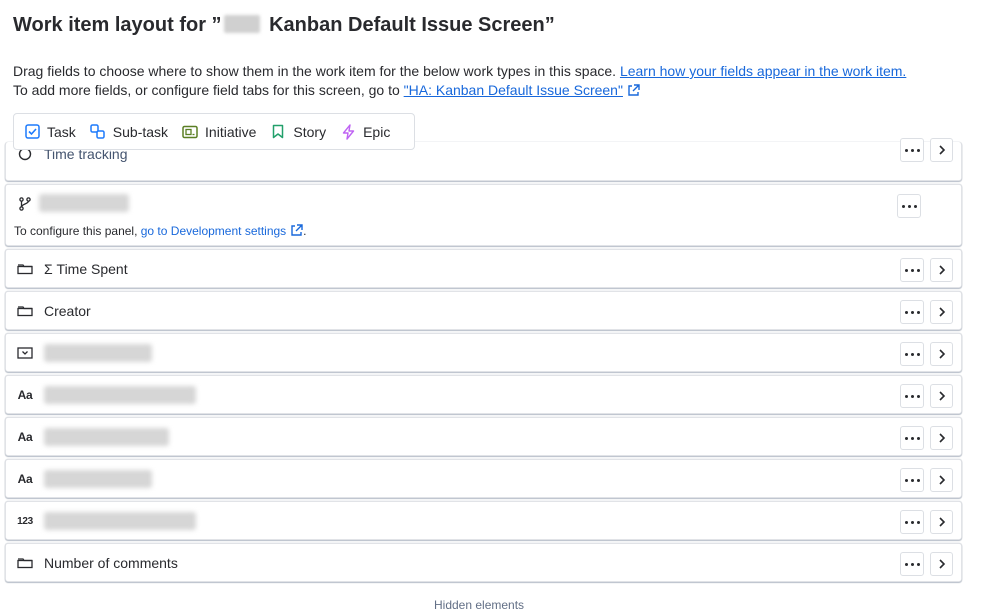  I want to click on field-row-time-spent: Σ Time Spent, so click(483, 268).